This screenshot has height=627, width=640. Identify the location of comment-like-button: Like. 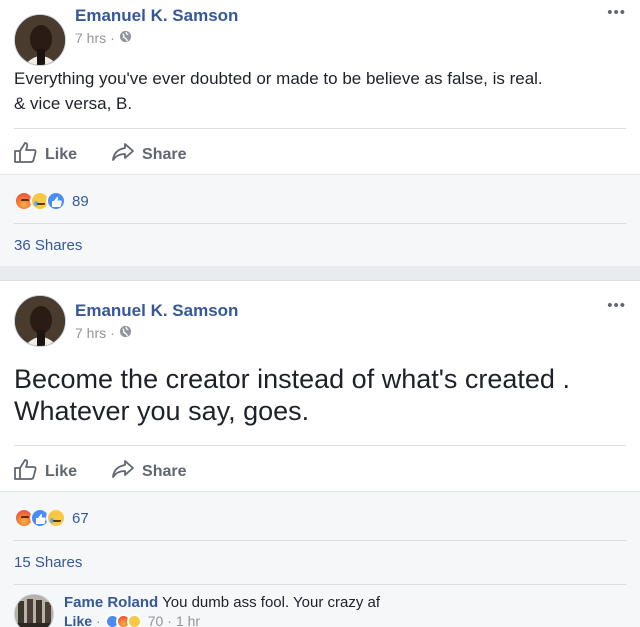
(78, 620).